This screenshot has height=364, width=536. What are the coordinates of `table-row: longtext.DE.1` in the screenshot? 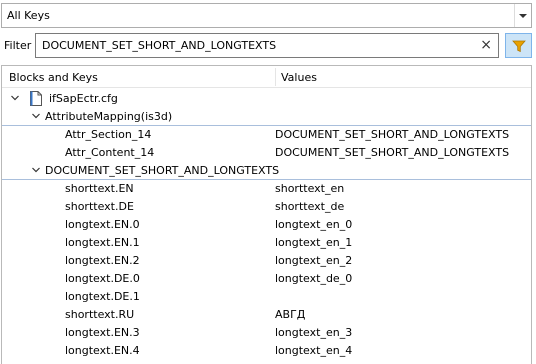 It's located at (266, 297).